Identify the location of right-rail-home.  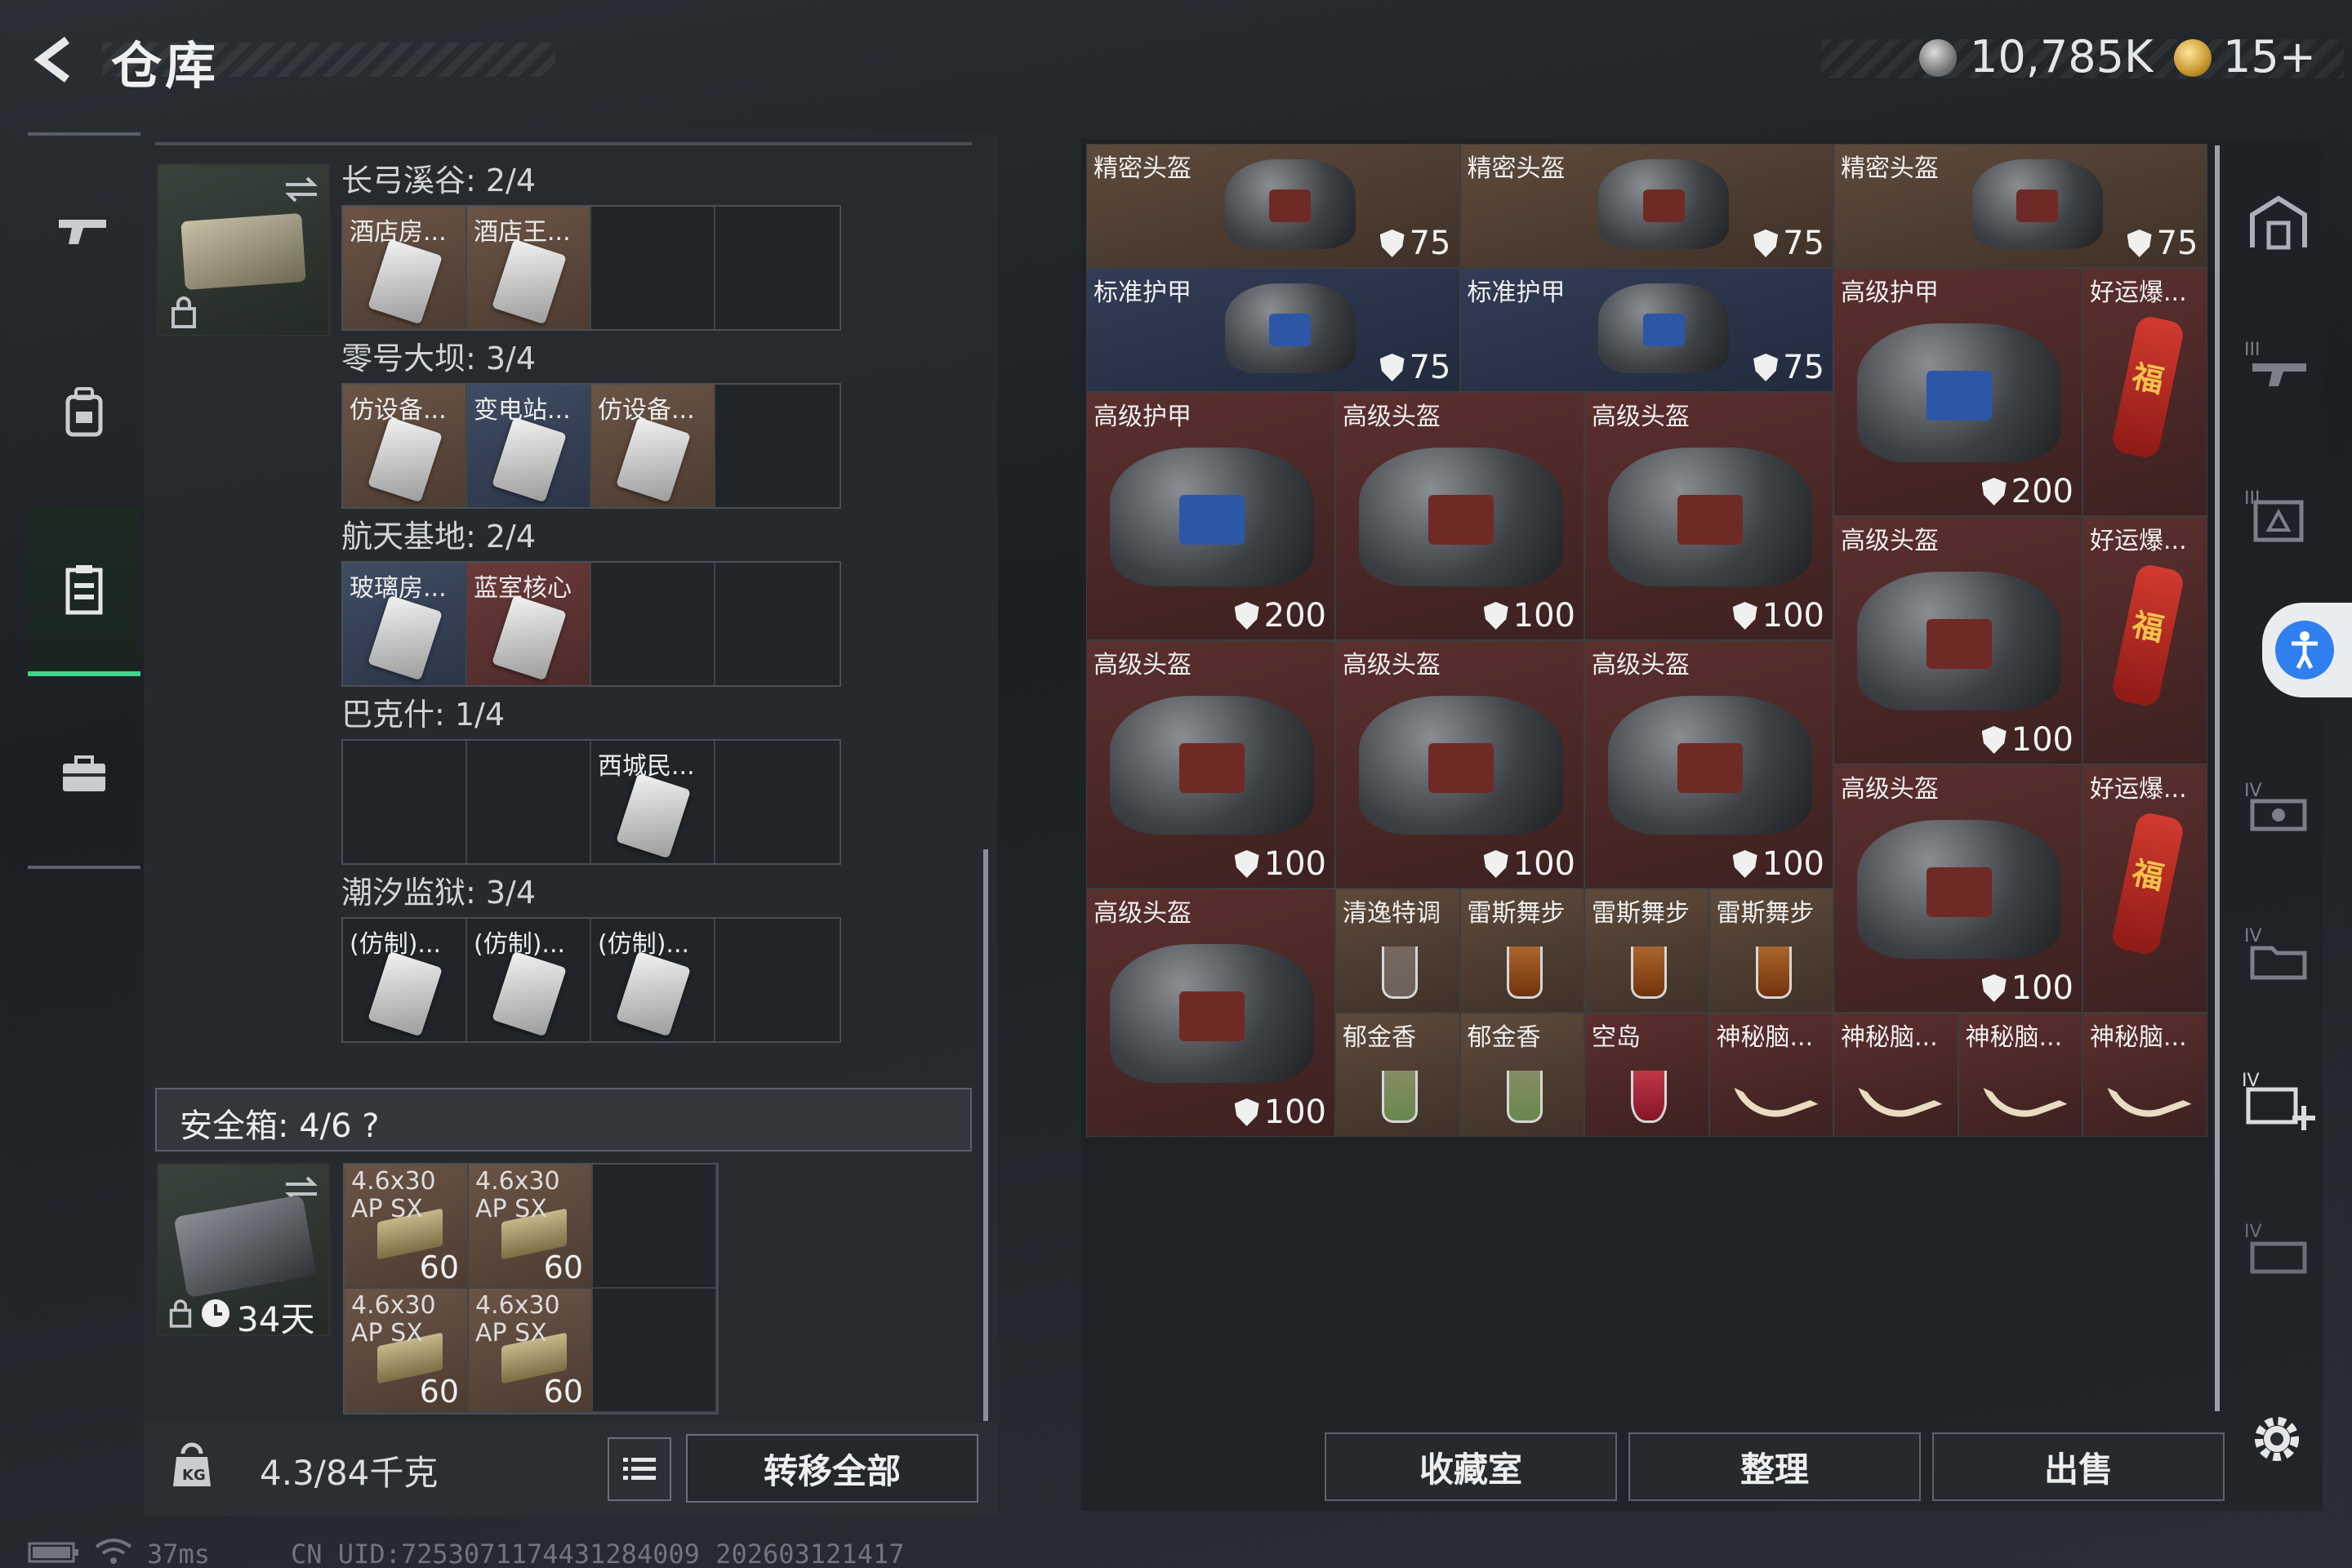
(2278, 222).